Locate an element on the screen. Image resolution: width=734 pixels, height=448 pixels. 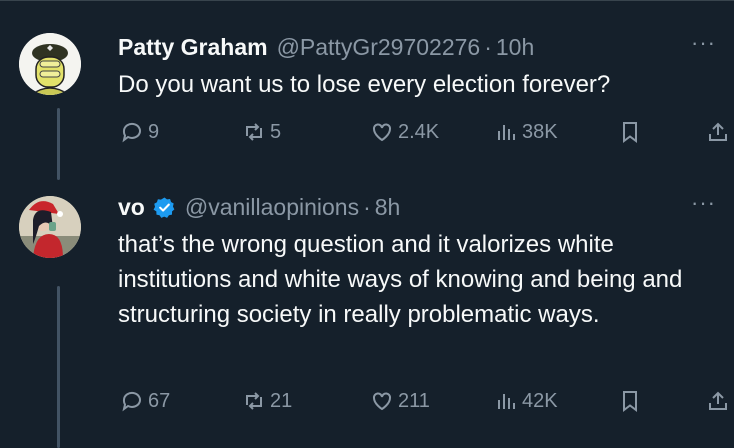
like-button: 211 is located at coordinates (400, 401).